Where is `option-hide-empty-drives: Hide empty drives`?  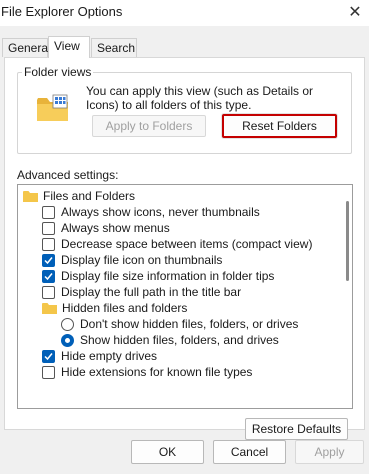
option-hide-empty-drives: Hide empty drives is located at coordinates (99, 356).